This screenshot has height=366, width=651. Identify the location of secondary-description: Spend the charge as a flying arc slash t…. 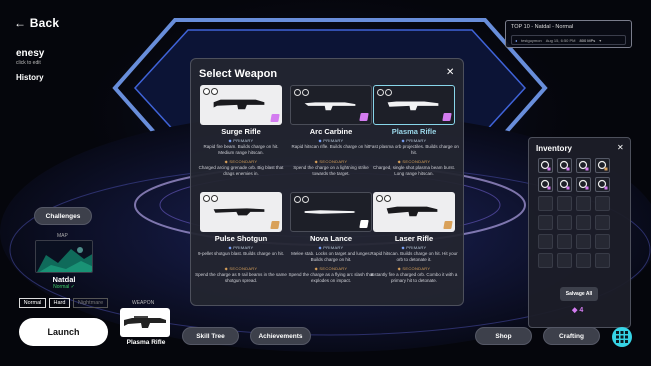
(331, 277).